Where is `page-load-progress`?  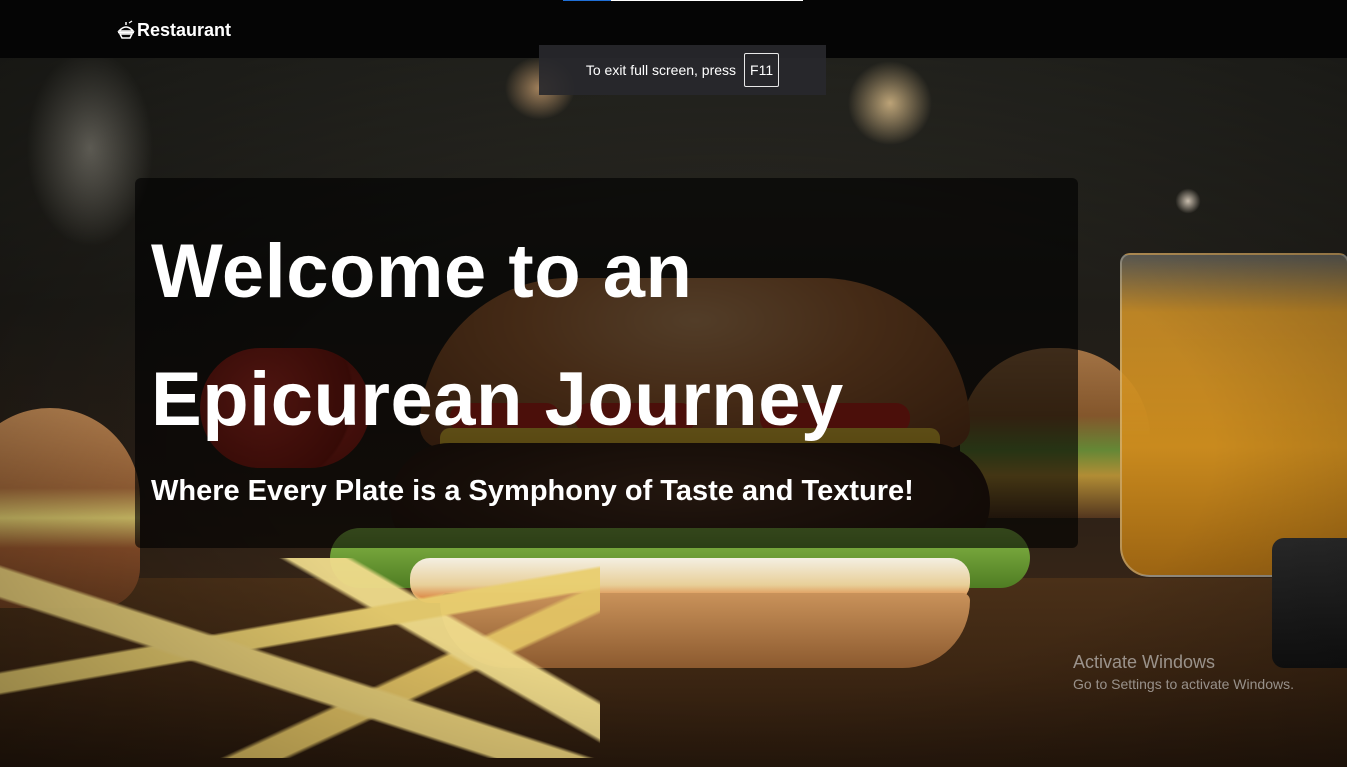
page-load-progress is located at coordinates (683, 0).